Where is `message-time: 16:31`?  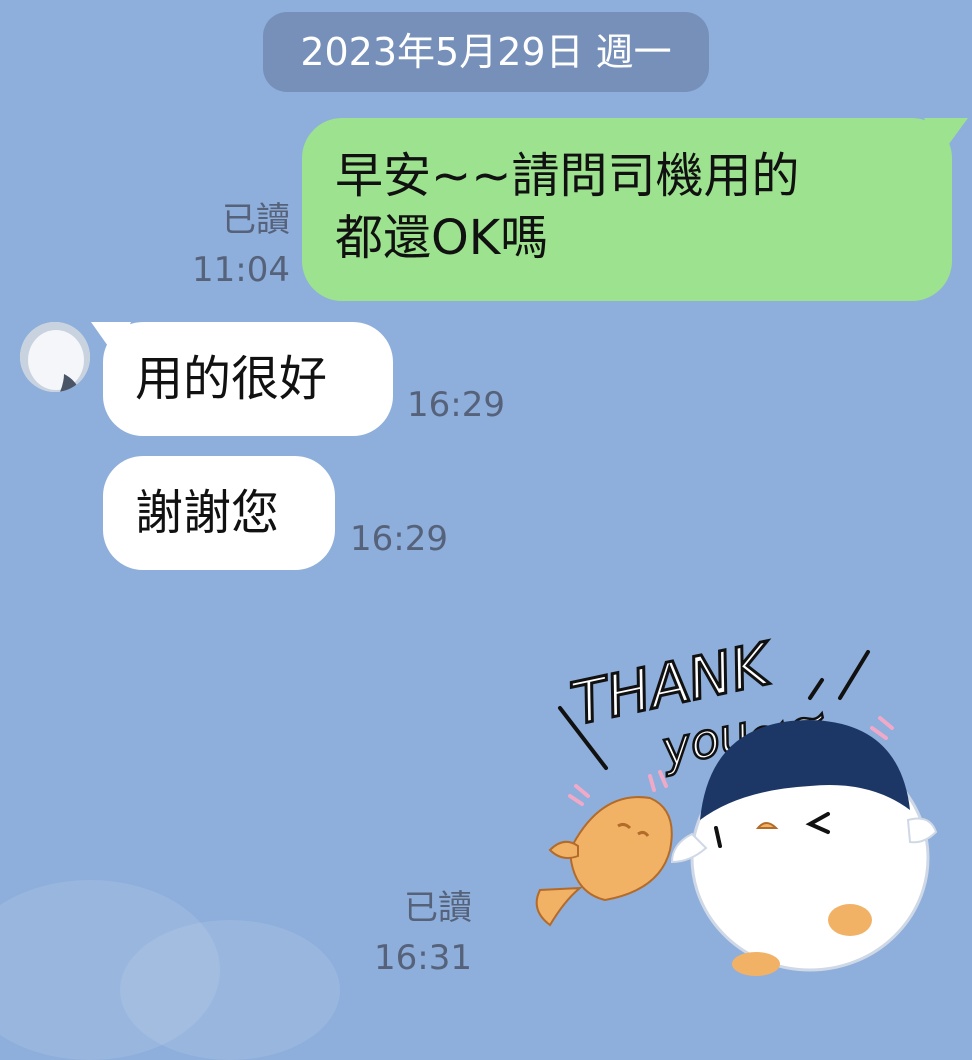 message-time: 16:31 is located at coordinates (423, 958).